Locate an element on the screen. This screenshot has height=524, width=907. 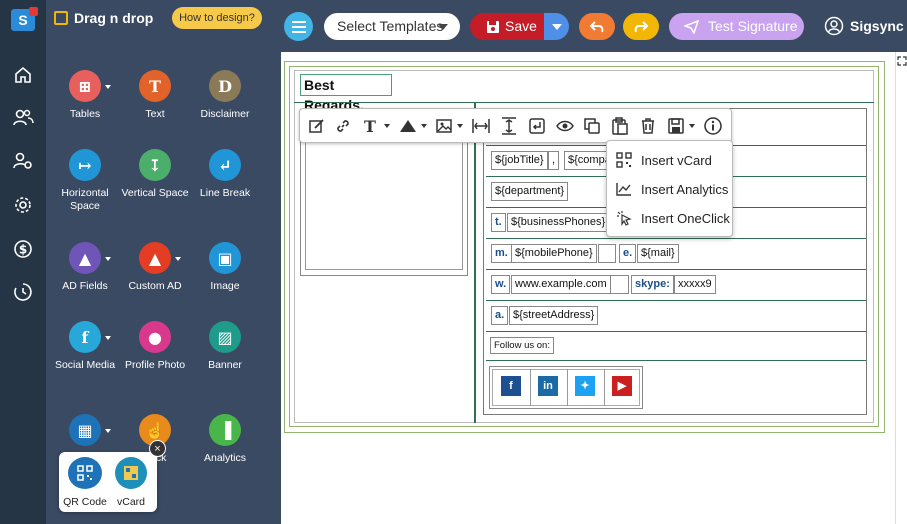
user-menu: Sigsync is located at coordinates (864, 26).